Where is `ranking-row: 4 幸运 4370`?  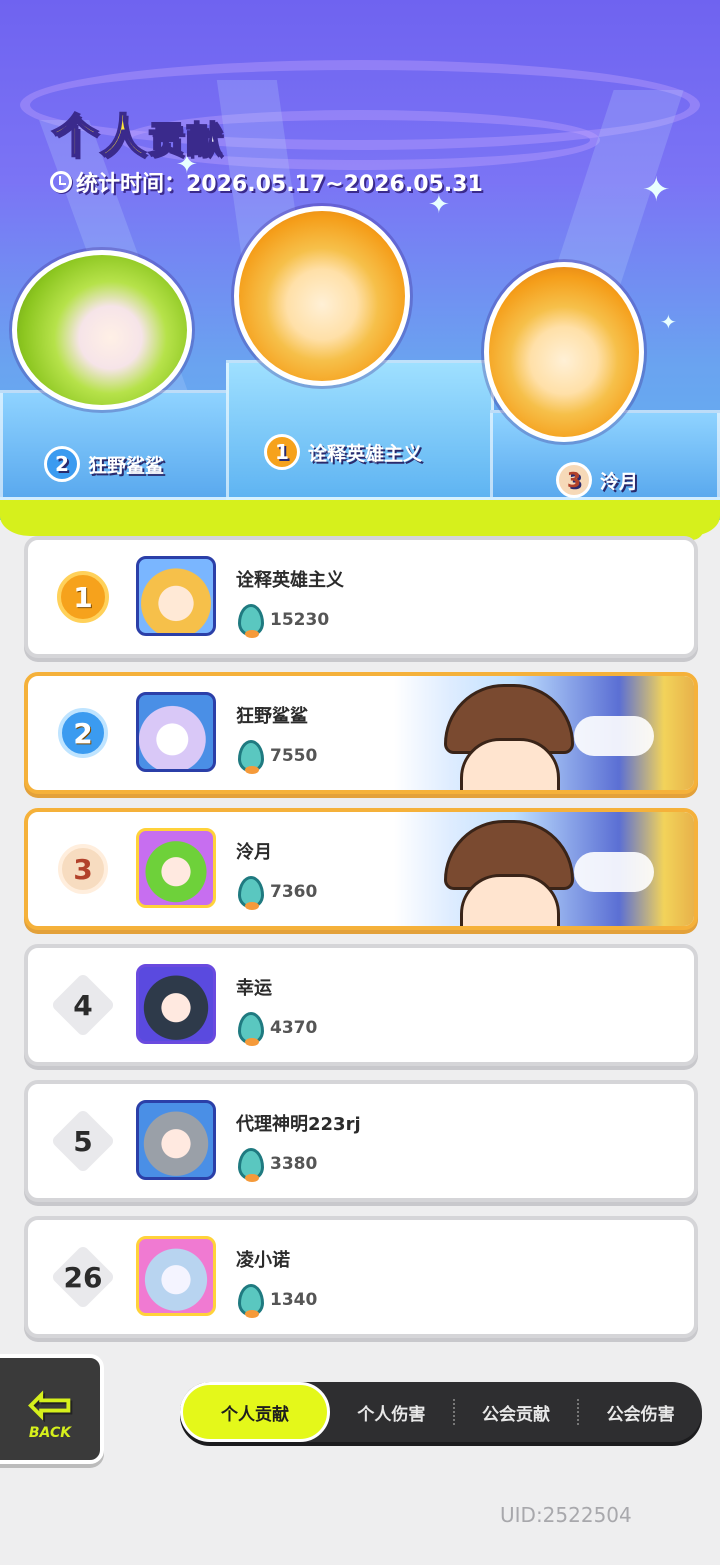
ranking-row: 4 幸运 4370 is located at coordinates (361, 1005).